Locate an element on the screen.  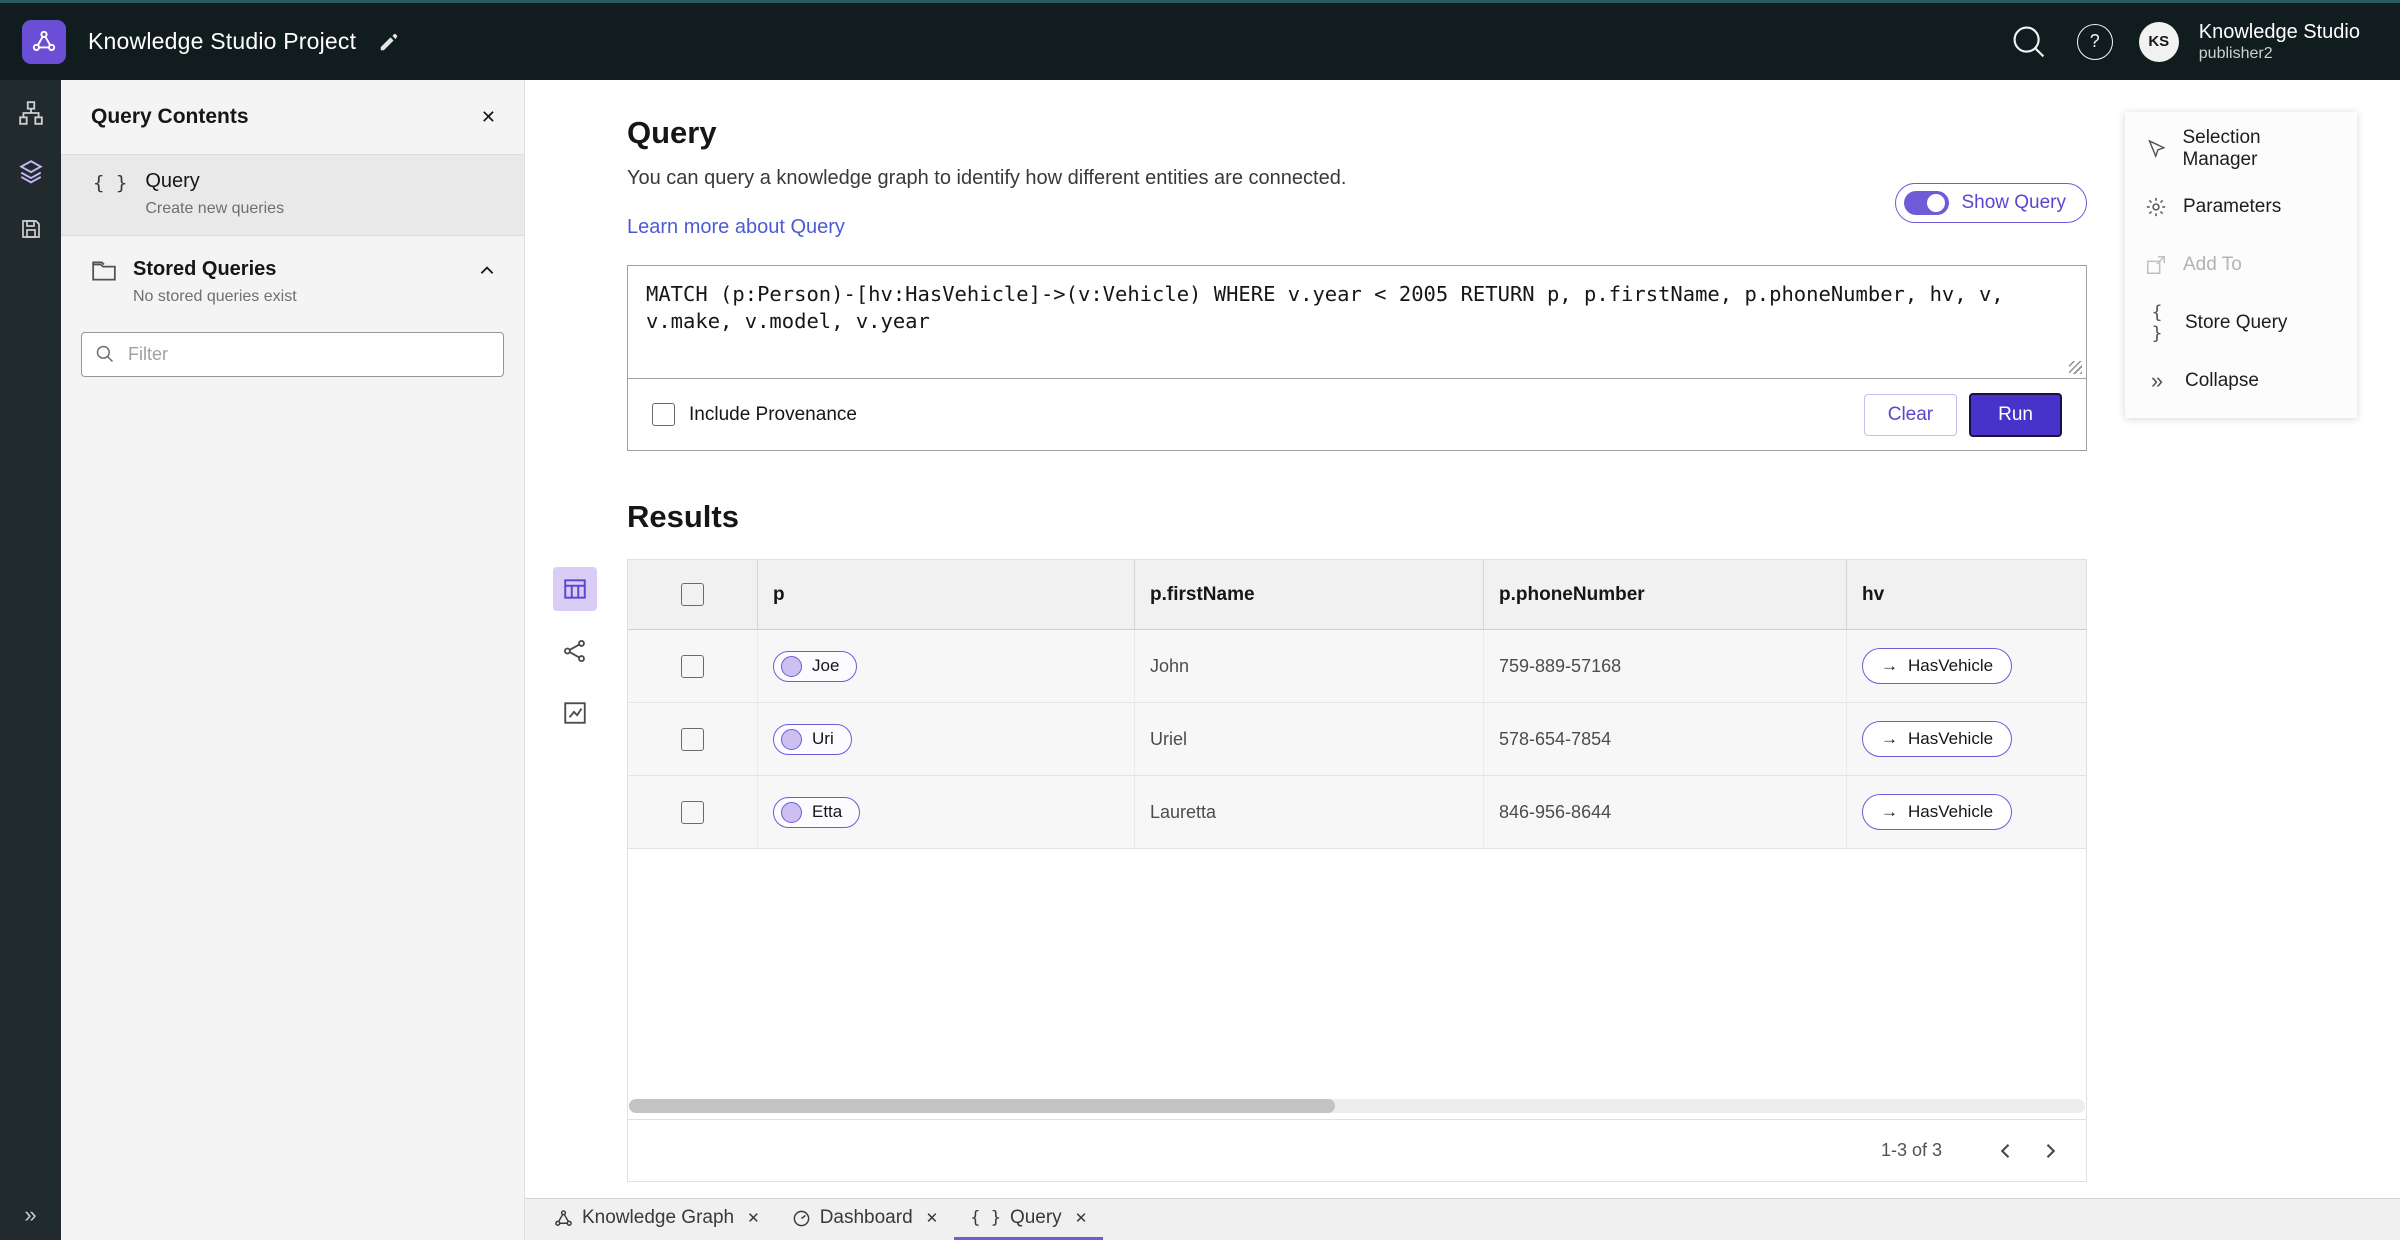
stored-queries-section: Stored Queries No stored queries exist is located at coordinates (292, 278).